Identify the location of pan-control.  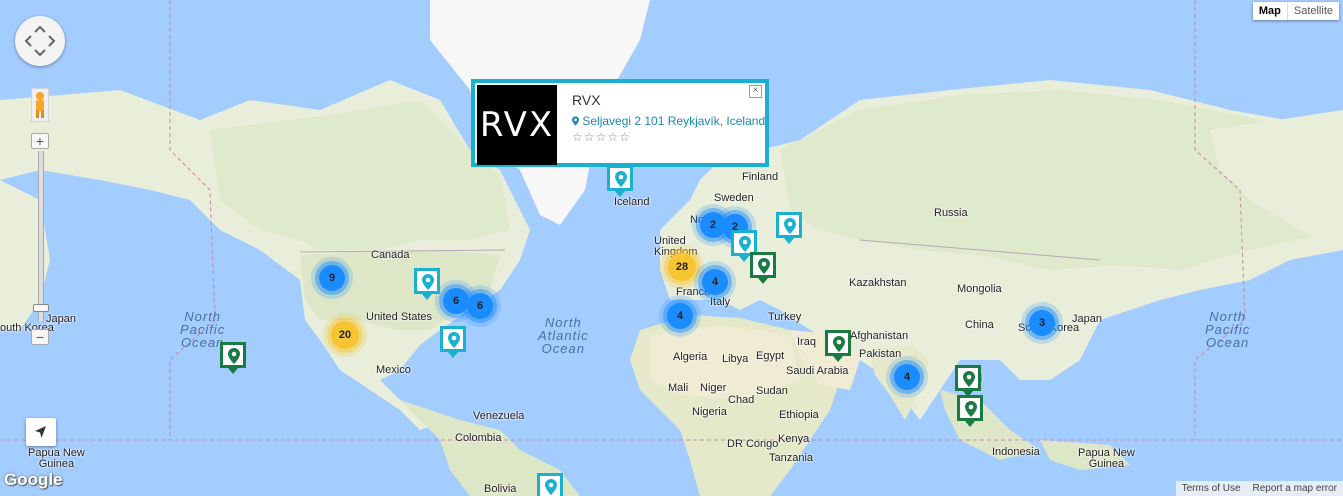
(40, 41).